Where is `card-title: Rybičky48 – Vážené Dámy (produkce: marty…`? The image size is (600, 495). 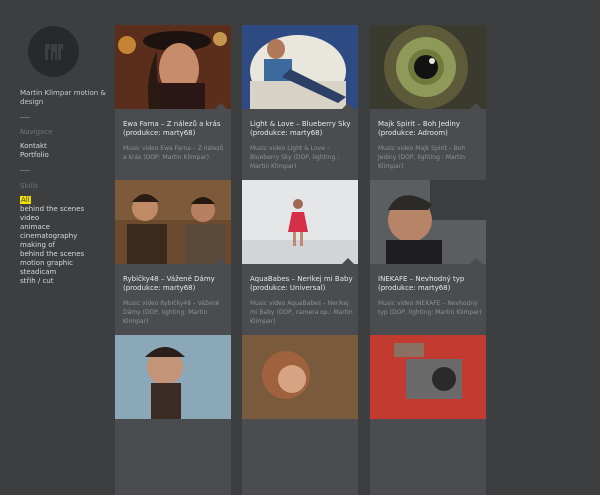
card-title: Rybičky48 – Vážené Dámy (produkce: marty… is located at coordinates (169, 283).